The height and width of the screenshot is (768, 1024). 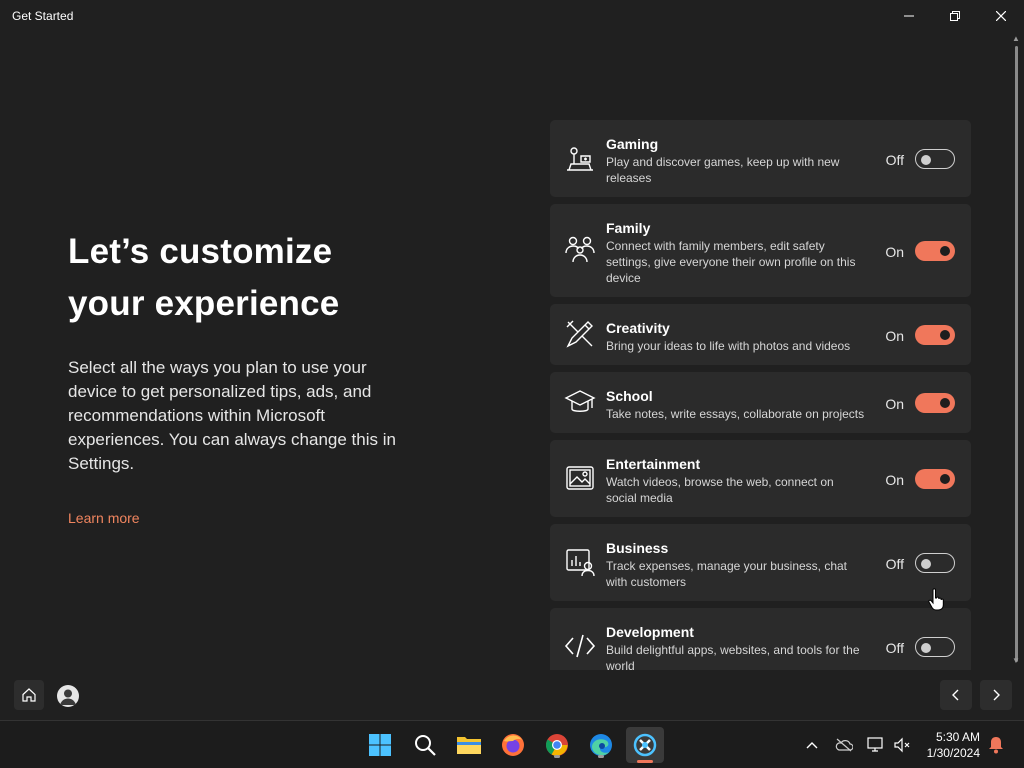 What do you see at coordinates (955, 16) in the screenshot?
I see `restore-button` at bounding box center [955, 16].